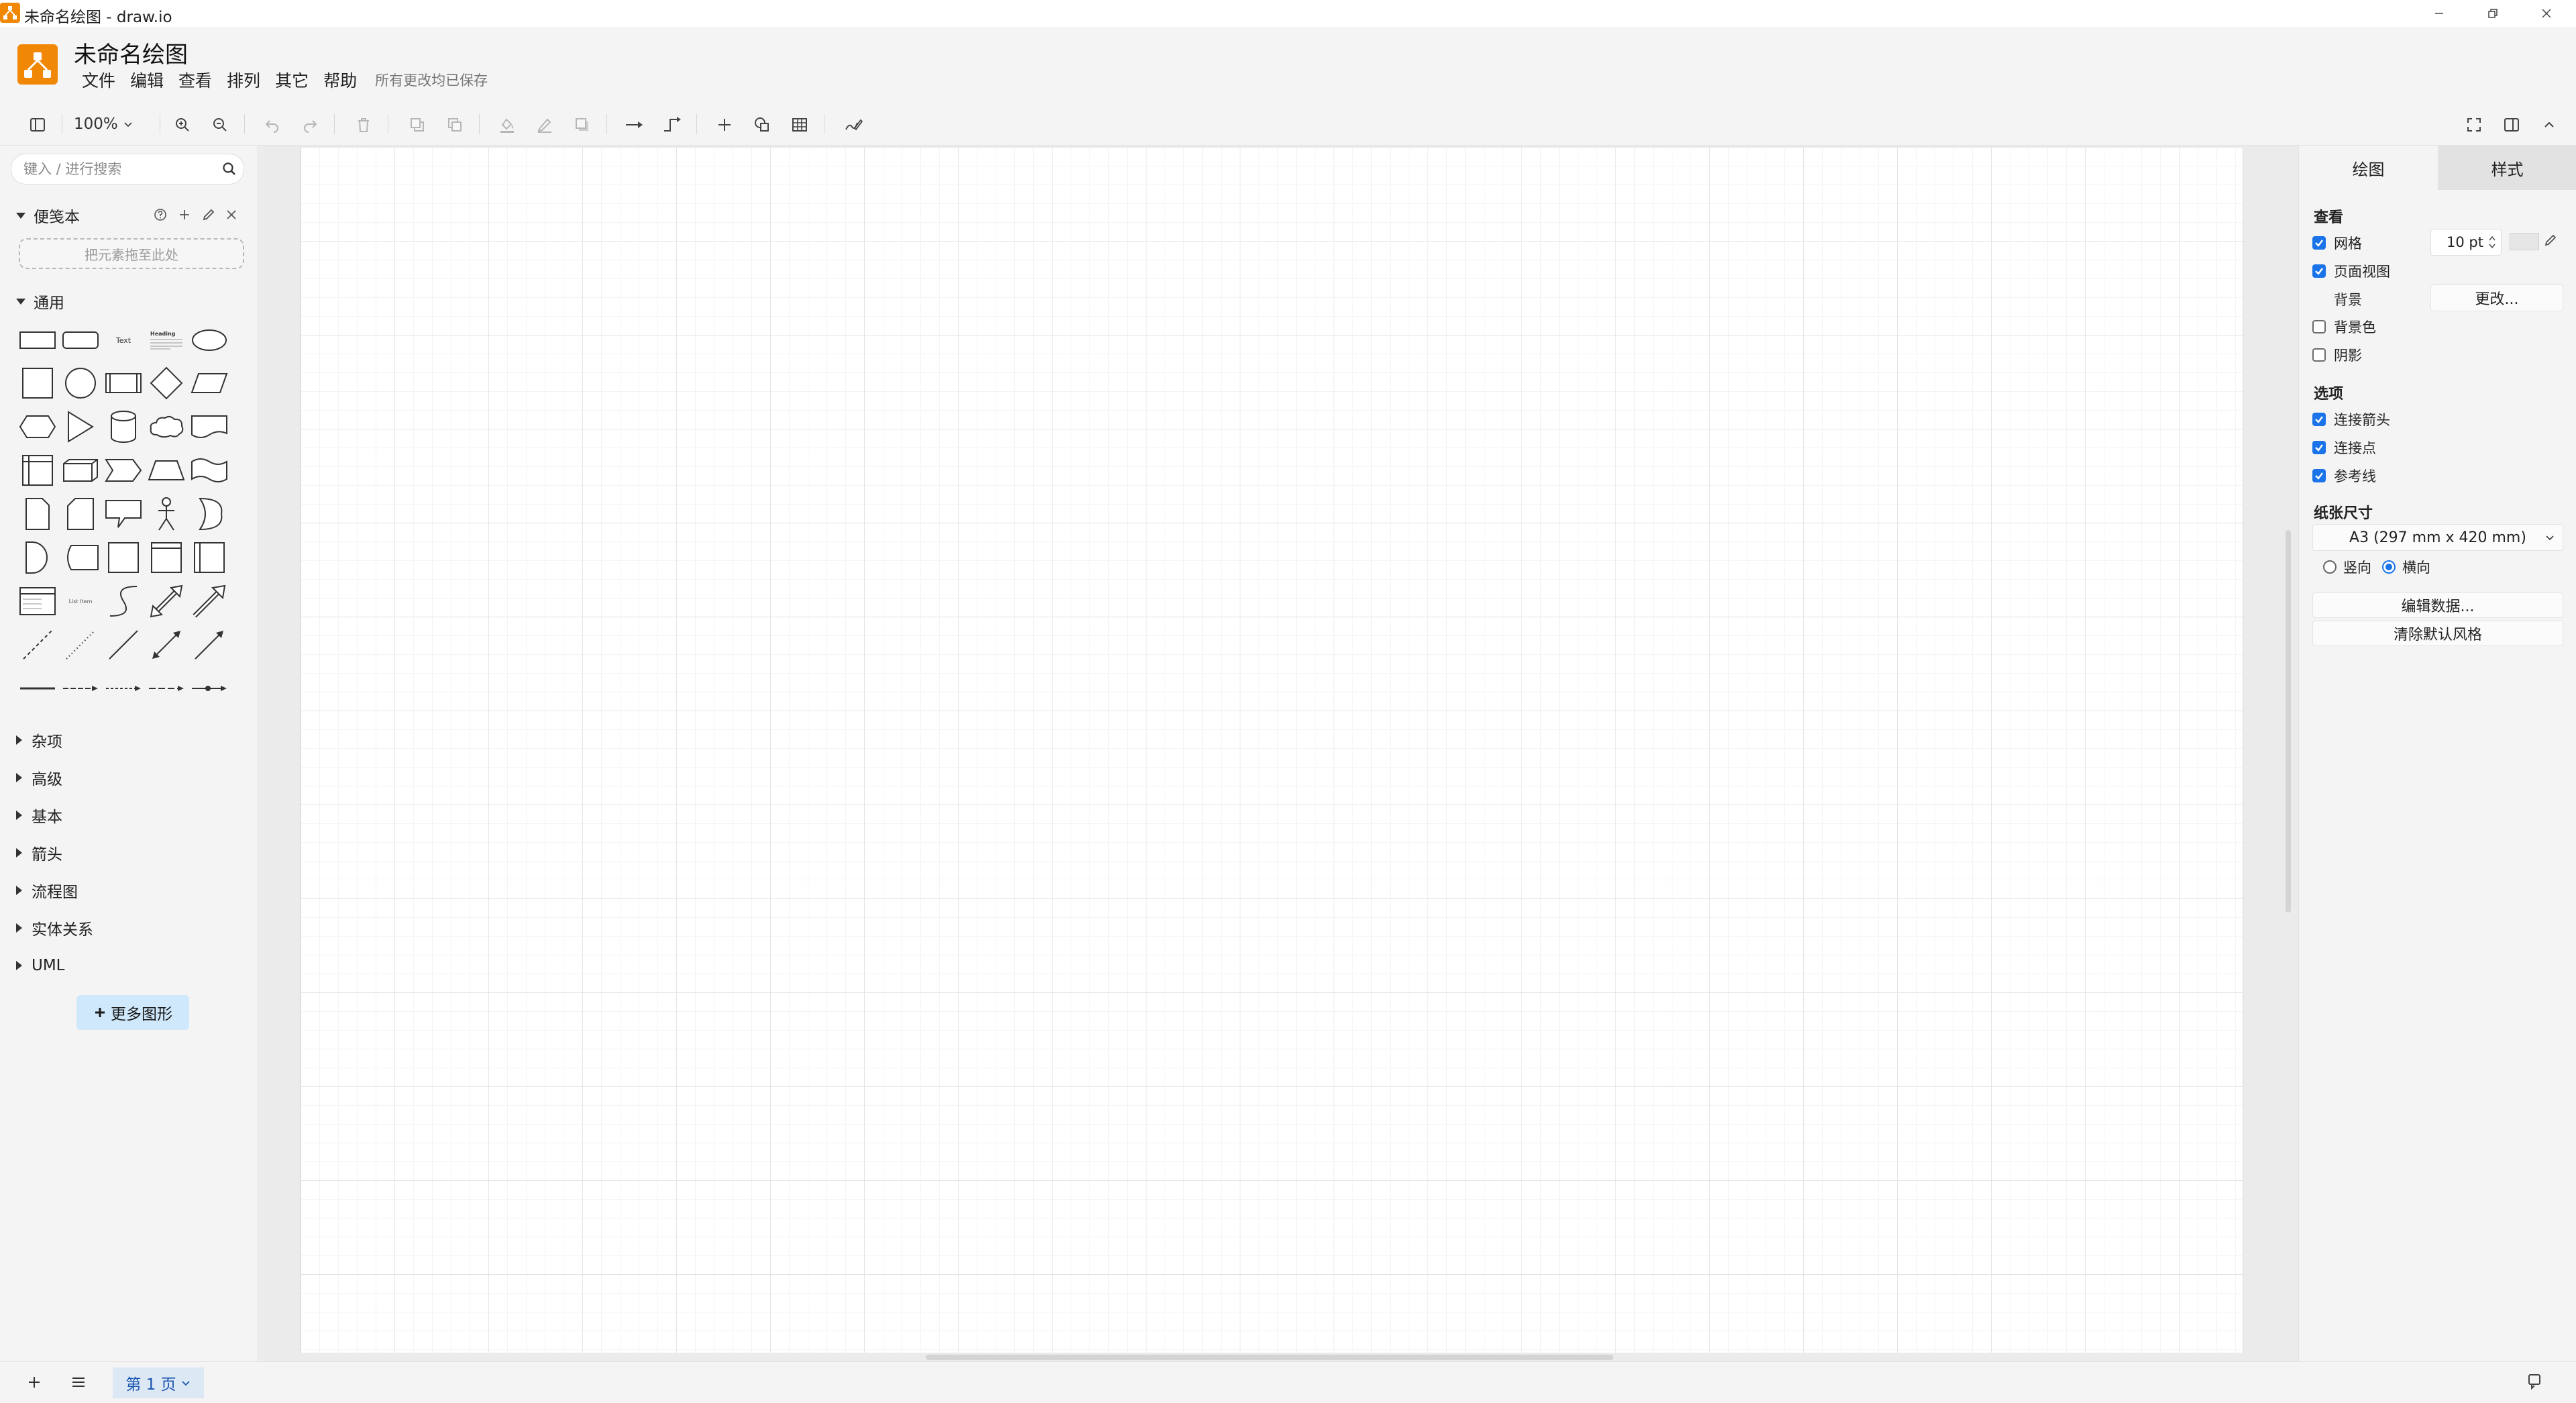 This screenshot has height=1403, width=2576. What do you see at coordinates (853, 125) in the screenshot?
I see `freehand-icon` at bounding box center [853, 125].